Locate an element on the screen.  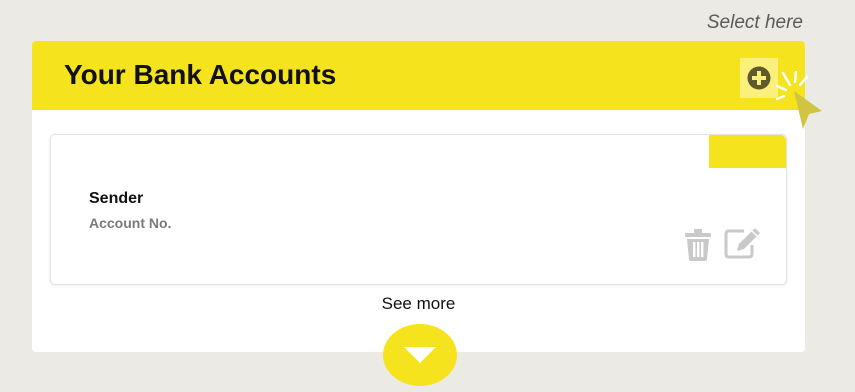
pointer-cursor-icon is located at coordinates (799, 100).